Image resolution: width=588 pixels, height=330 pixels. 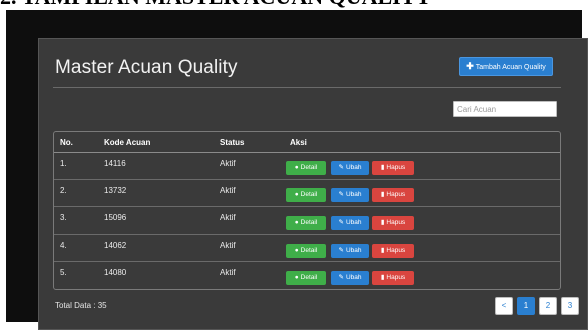 I want to click on table-row: 4. 14062 Aktif ● Detail ✎ Ubah ▮ Hapus, so click(x=307, y=248).